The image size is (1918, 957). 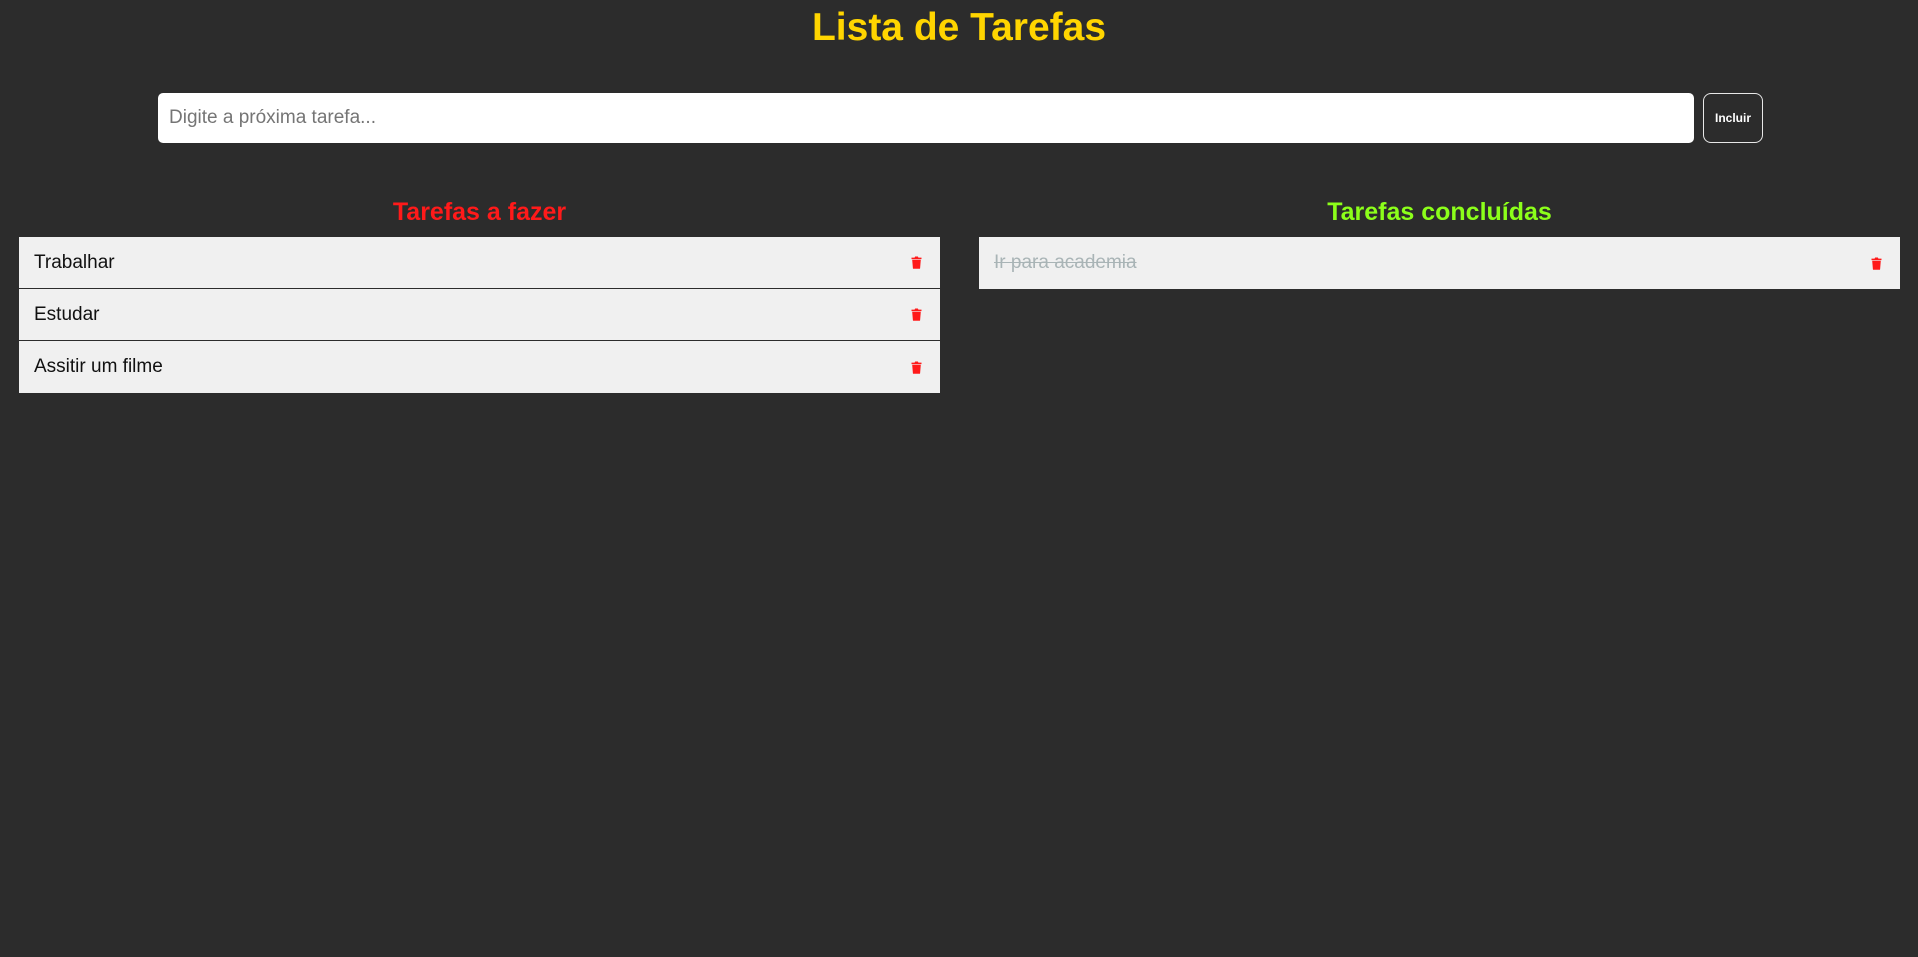 I want to click on add-task-button: Incluir, so click(x=1733, y=118).